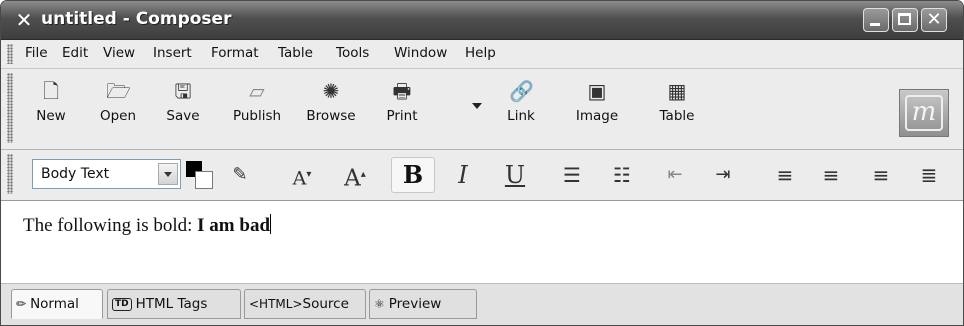  I want to click on window-title: untitled - Composer, so click(136, 19).